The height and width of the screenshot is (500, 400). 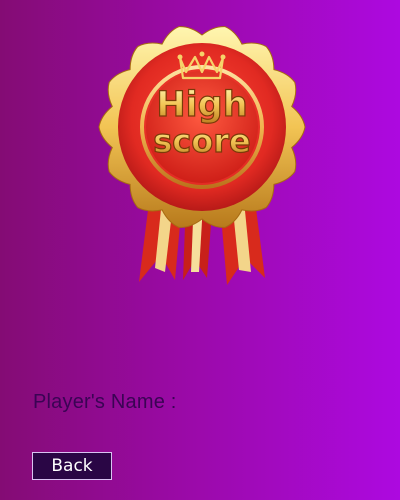 What do you see at coordinates (105, 402) in the screenshot?
I see `player-name-label: Player's Name :` at bounding box center [105, 402].